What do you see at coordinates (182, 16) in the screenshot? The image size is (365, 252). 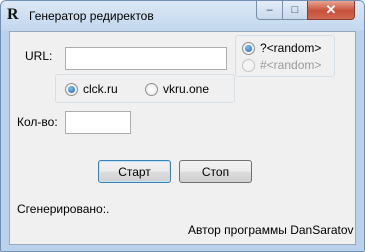 I see `title-bar: R Генератор редиректов – □ ✕` at bounding box center [182, 16].